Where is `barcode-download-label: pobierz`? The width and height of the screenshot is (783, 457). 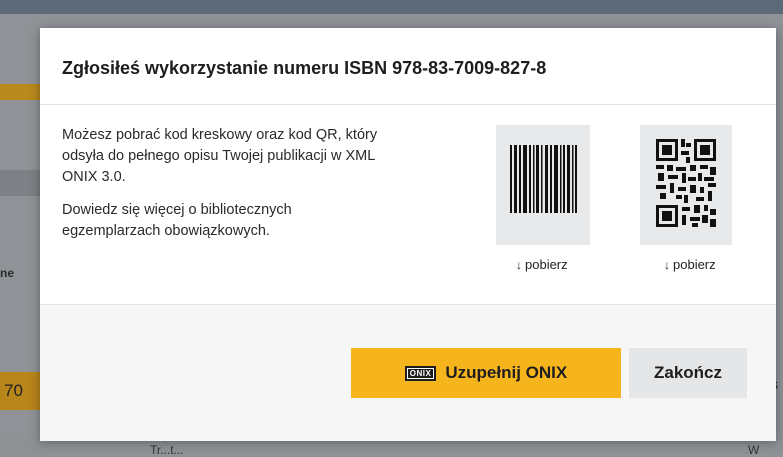
barcode-download-label: pobierz is located at coordinates (546, 264).